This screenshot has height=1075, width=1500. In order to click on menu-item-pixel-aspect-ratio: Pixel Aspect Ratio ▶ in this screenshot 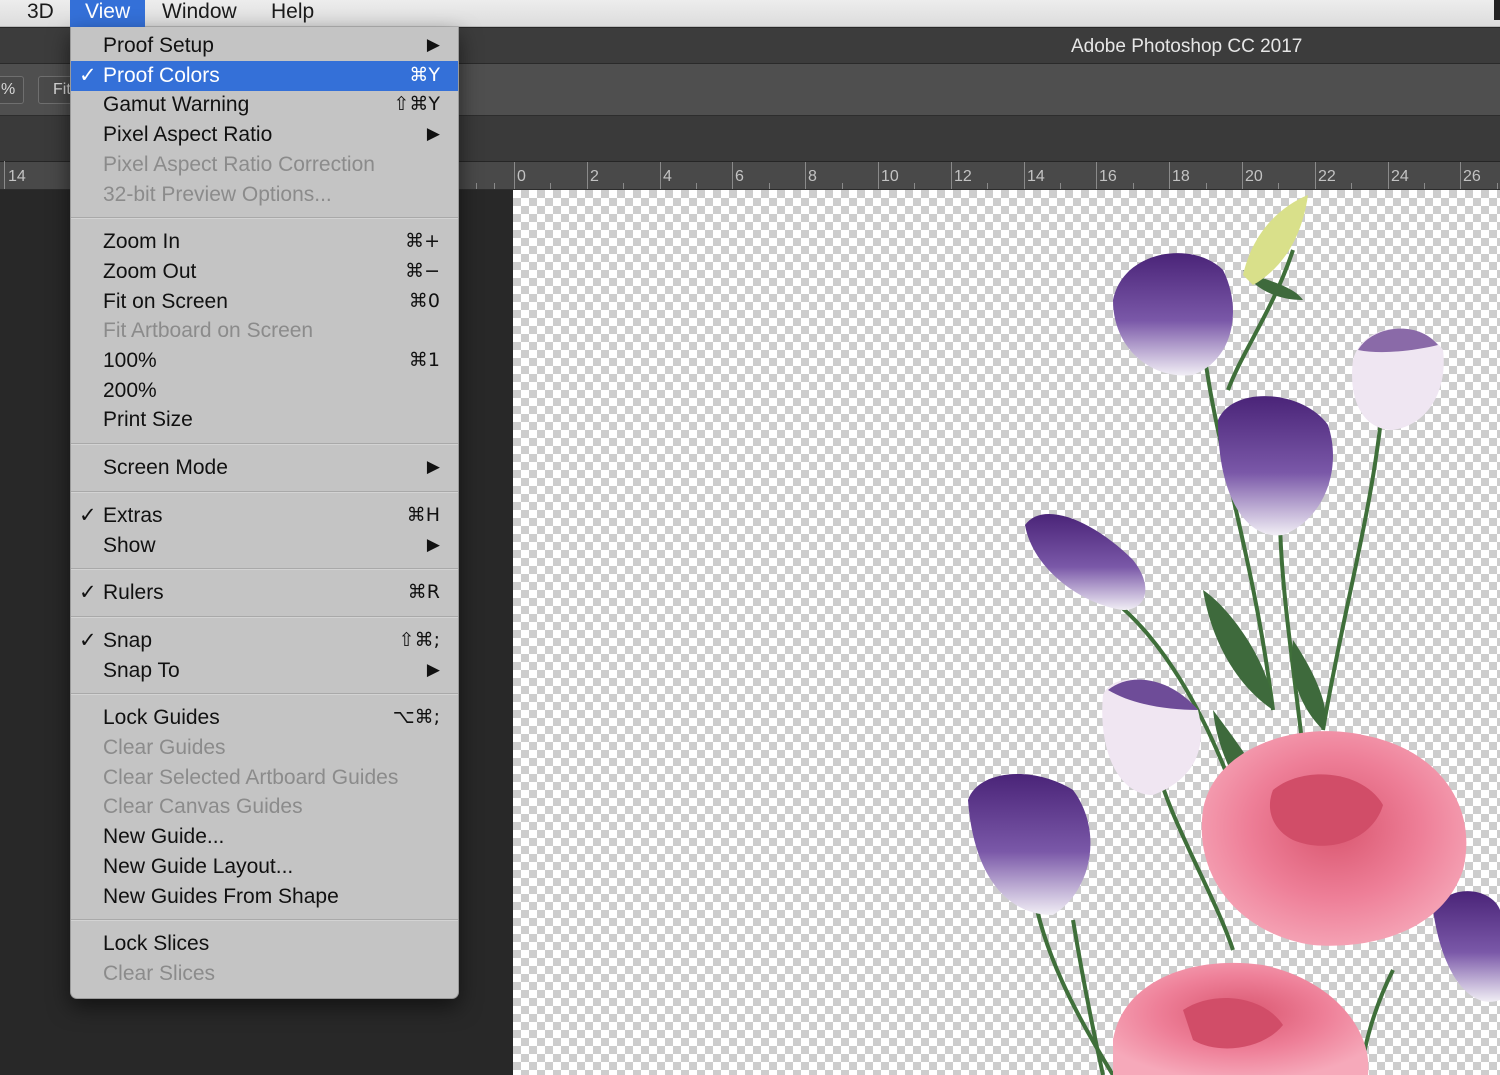, I will do `click(264, 135)`.